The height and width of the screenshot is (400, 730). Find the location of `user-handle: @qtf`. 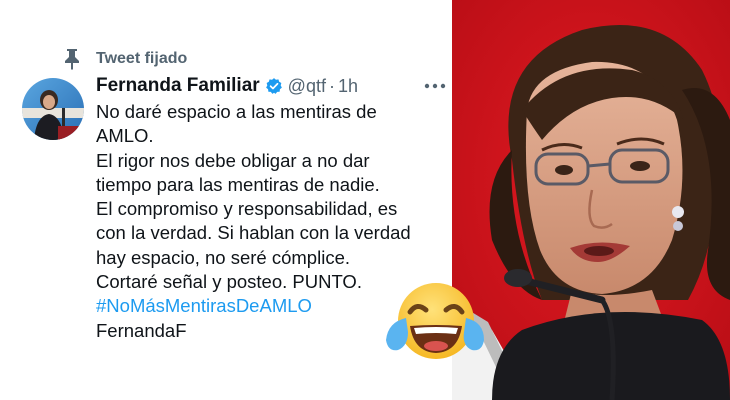

user-handle: @qtf is located at coordinates (307, 86).